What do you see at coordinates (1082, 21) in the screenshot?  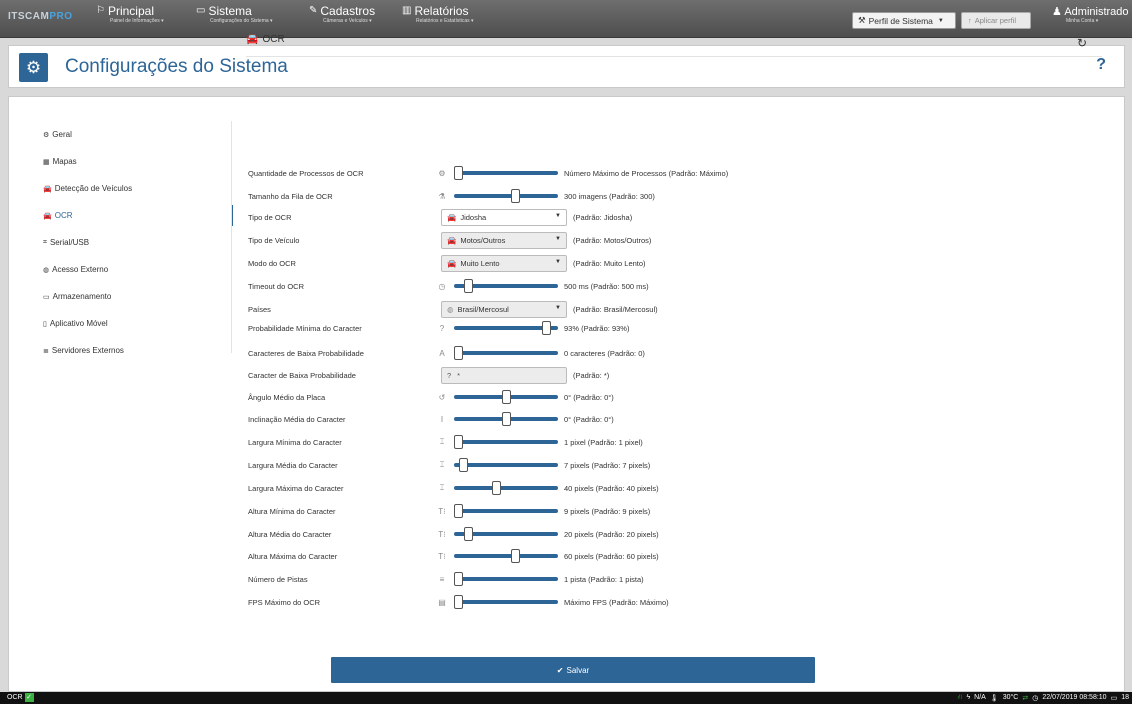 I see `user-sub: Minha Conta ▾` at bounding box center [1082, 21].